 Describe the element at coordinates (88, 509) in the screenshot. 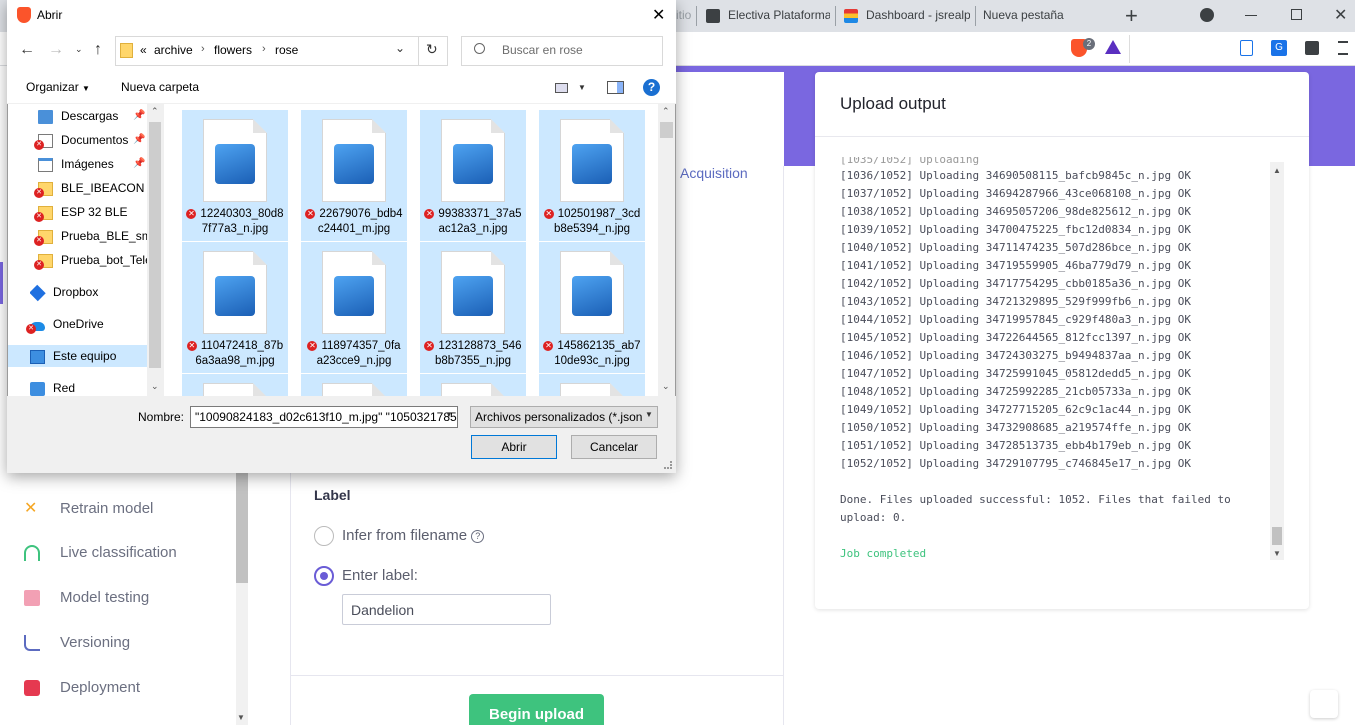

I see `sidebar-item-retrain-model: ✕ Retrain model` at that location.